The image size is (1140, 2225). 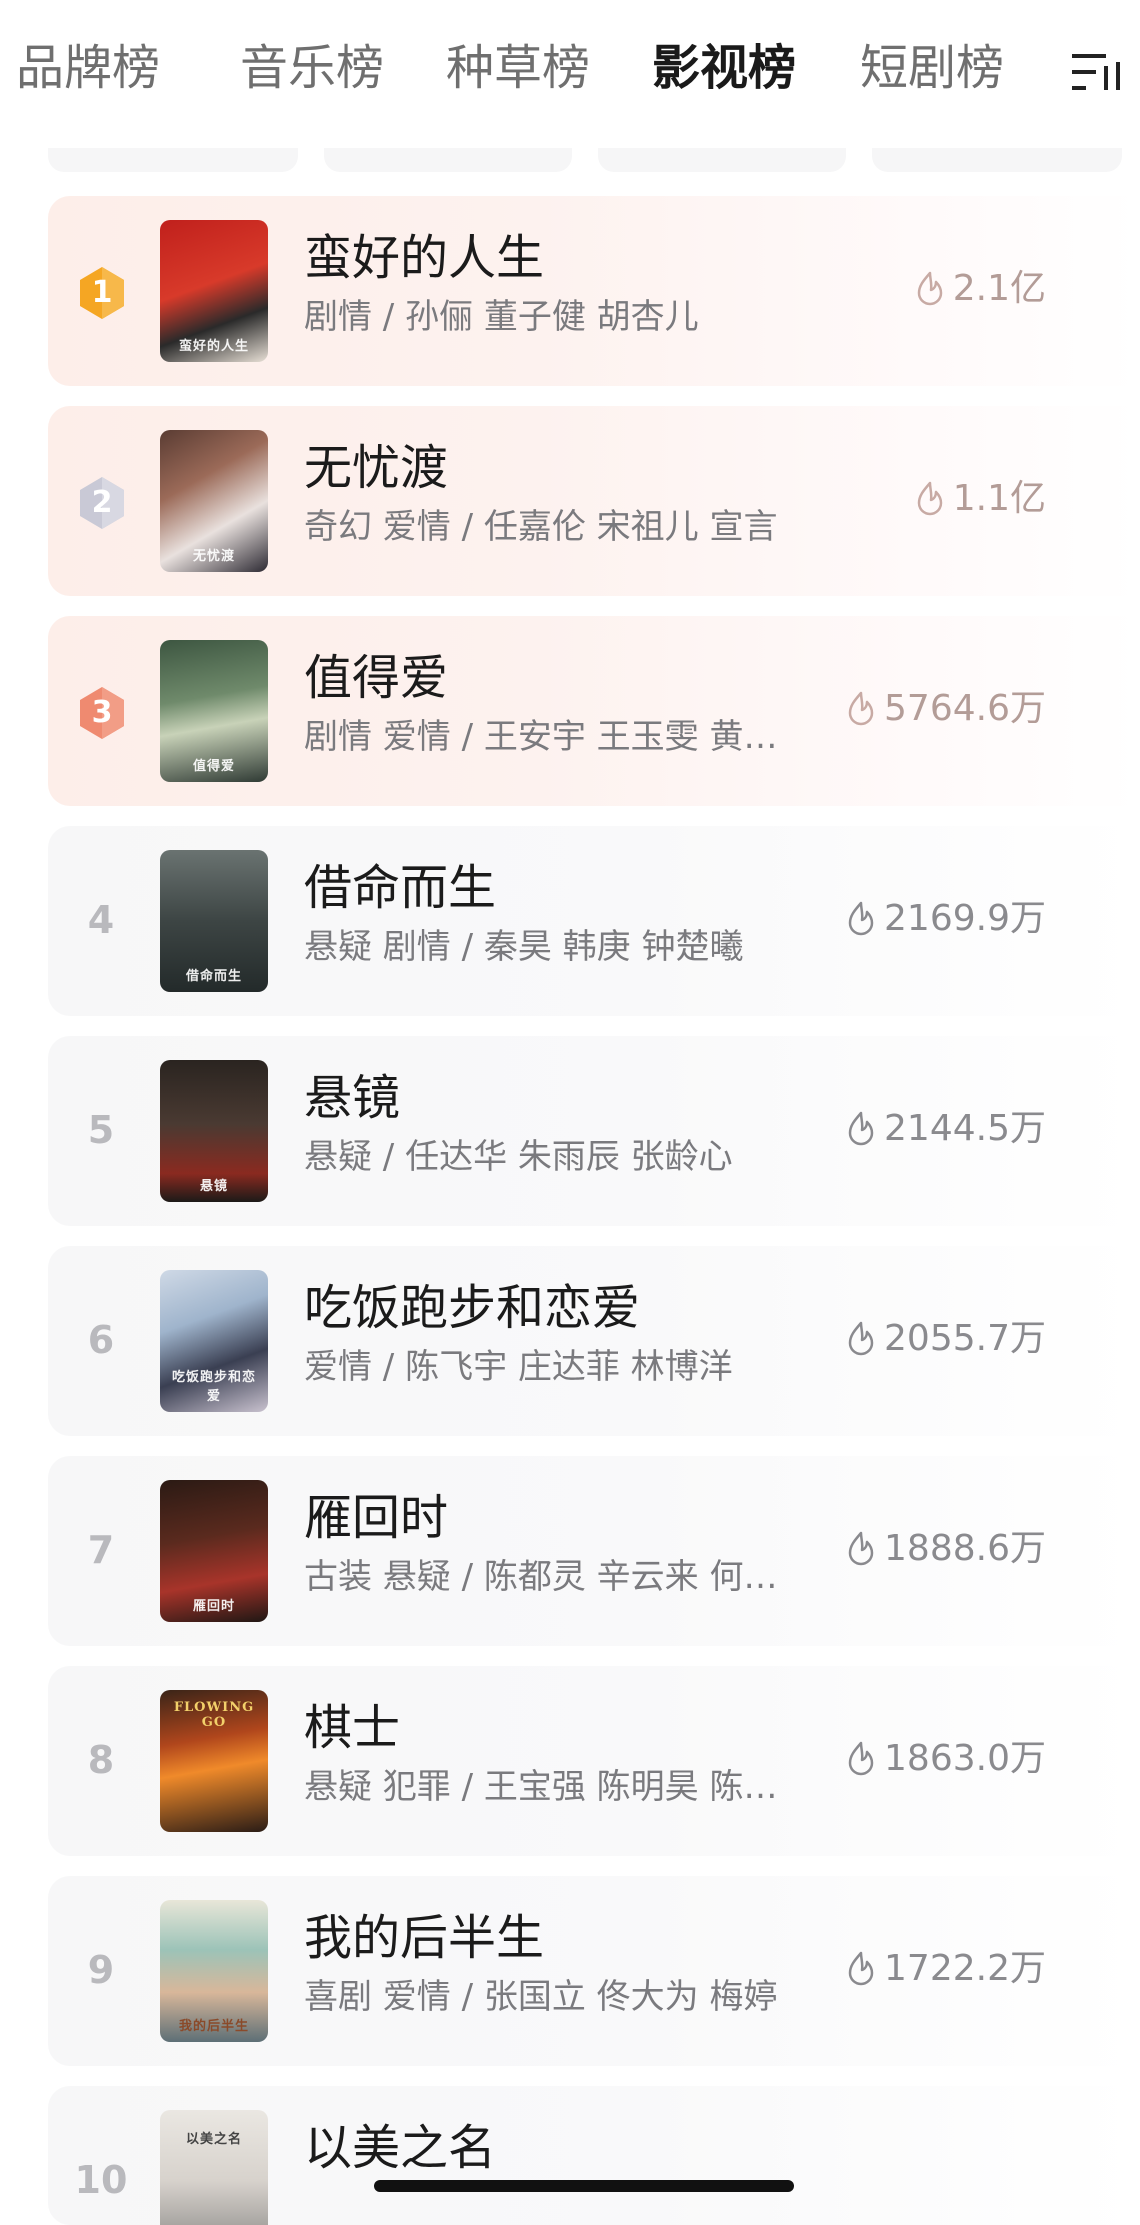 What do you see at coordinates (424, 258) in the screenshot?
I see `drama-title: 蛮好的人生` at bounding box center [424, 258].